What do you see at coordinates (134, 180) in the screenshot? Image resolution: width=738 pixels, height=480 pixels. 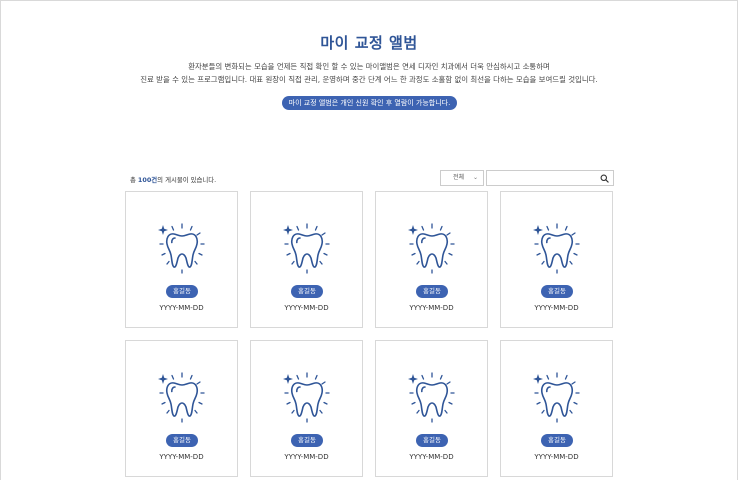 I see `post-count-prefix: 총` at bounding box center [134, 180].